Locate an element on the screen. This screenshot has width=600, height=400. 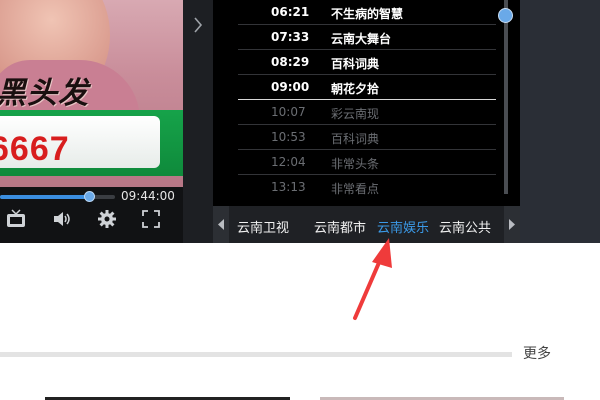
program-name: 朝花夕拾 is located at coordinates (355, 89).